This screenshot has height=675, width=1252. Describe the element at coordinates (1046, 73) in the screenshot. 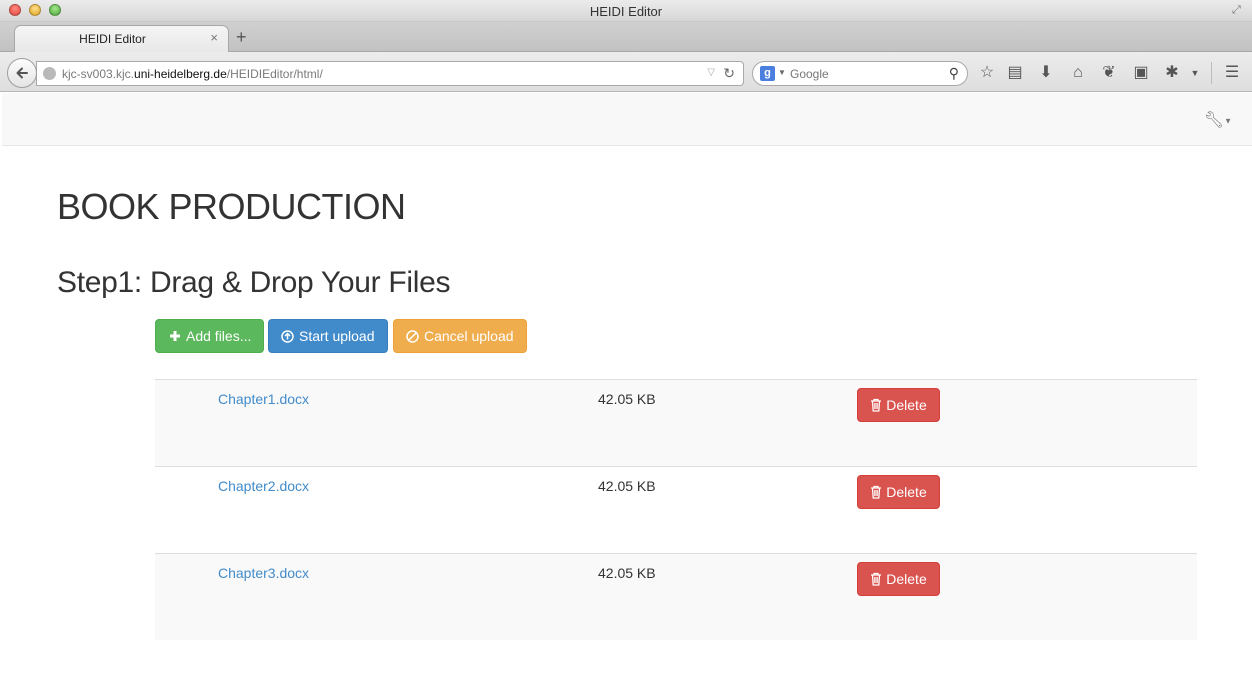

I see `downloads-icon: ⬇` at that location.